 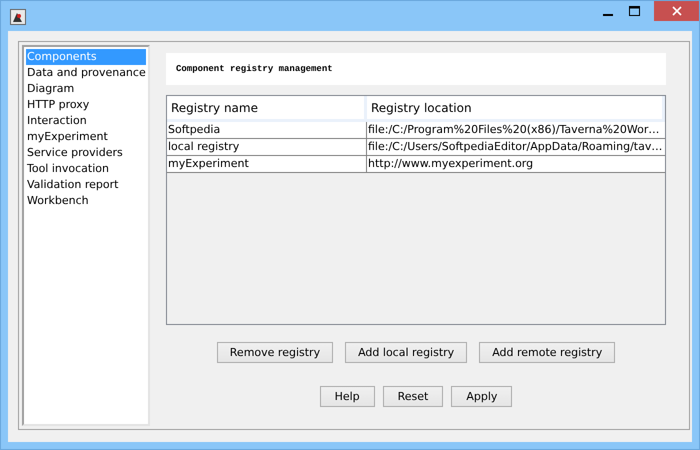 What do you see at coordinates (86, 201) in the screenshot?
I see `sidebar-item: Workbench` at bounding box center [86, 201].